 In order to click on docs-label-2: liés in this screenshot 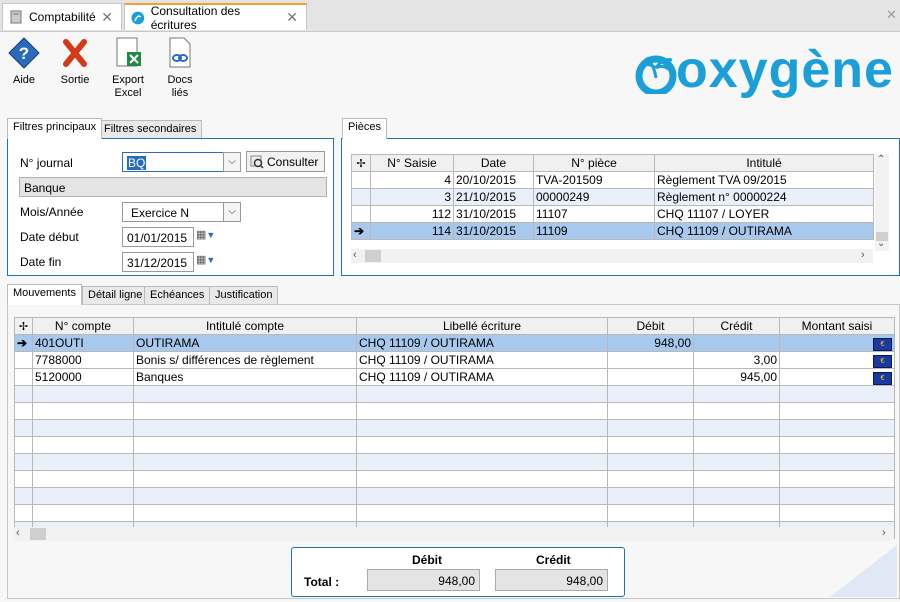, I will do `click(180, 93)`.